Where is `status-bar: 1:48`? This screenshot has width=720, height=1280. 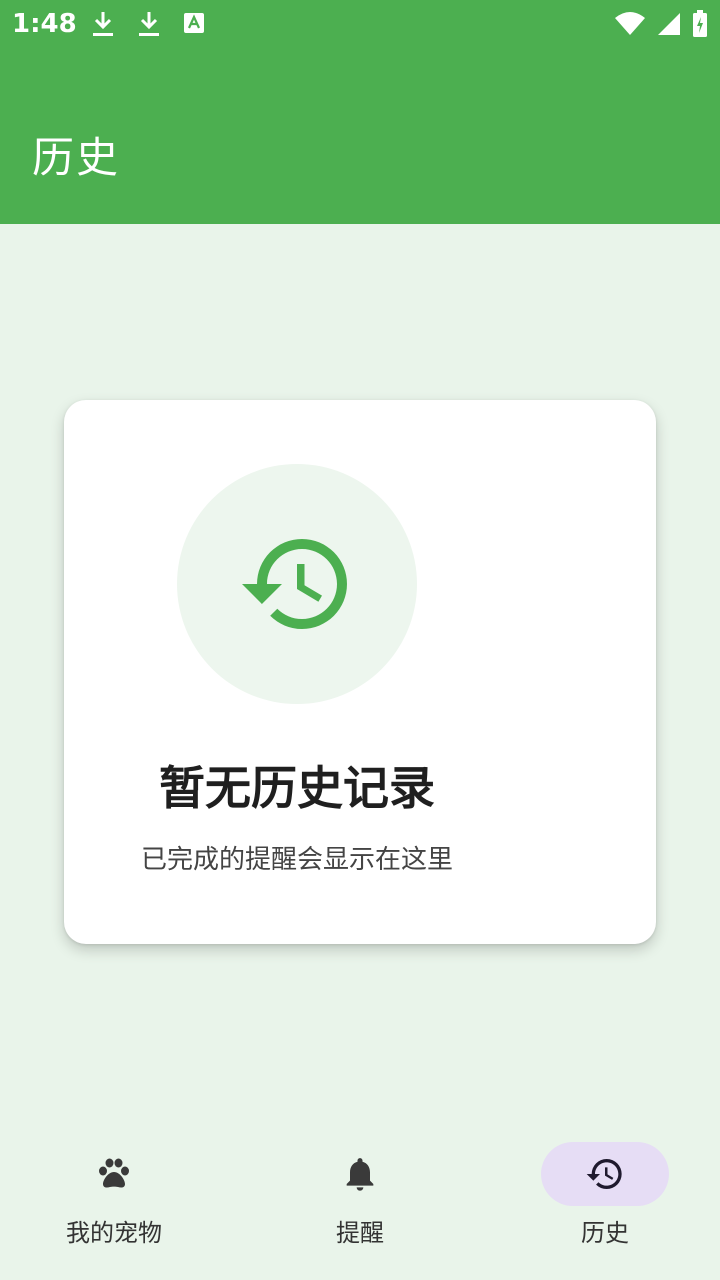 status-bar: 1:48 is located at coordinates (360, 24).